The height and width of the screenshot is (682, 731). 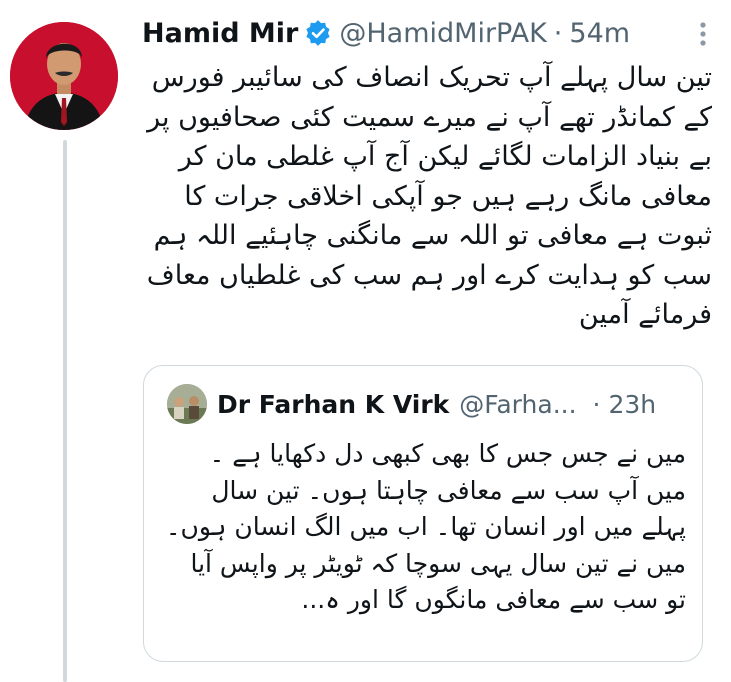 I want to click on avatar-image, so click(x=64, y=76).